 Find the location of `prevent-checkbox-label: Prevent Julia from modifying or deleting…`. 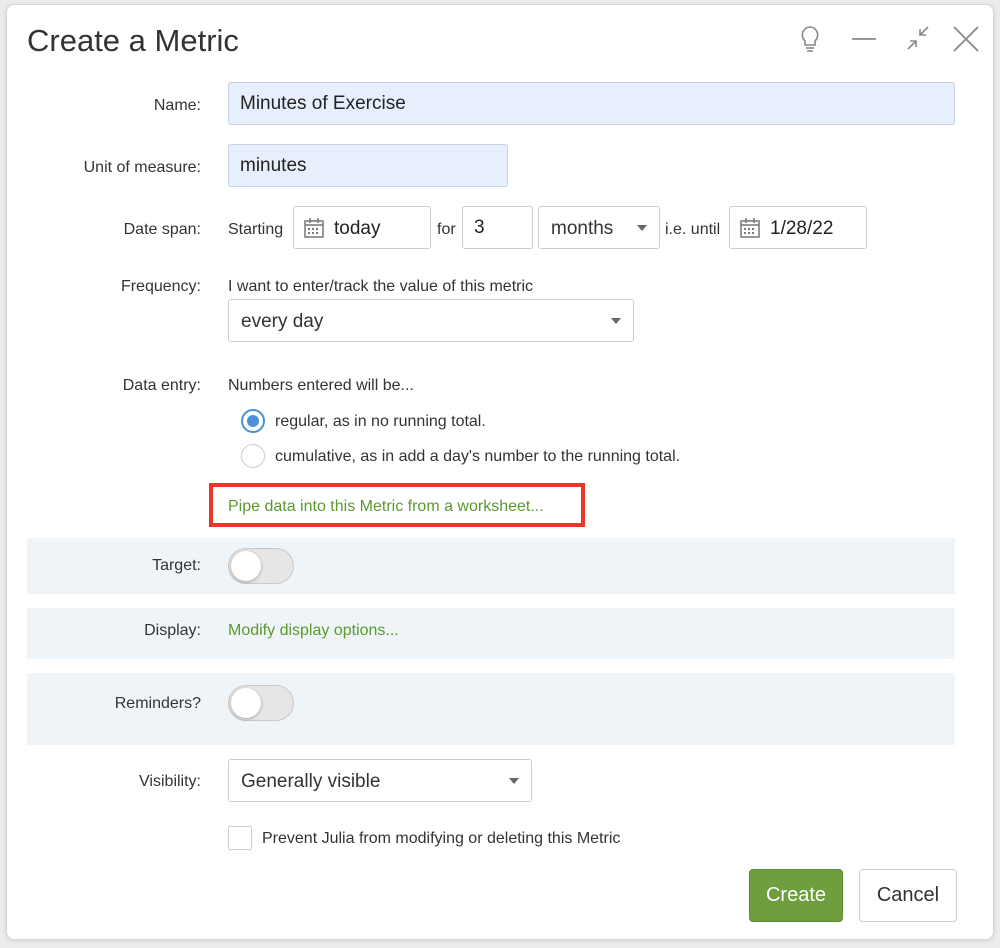

prevent-checkbox-label: Prevent Julia from modifying or deleting… is located at coordinates (441, 838).